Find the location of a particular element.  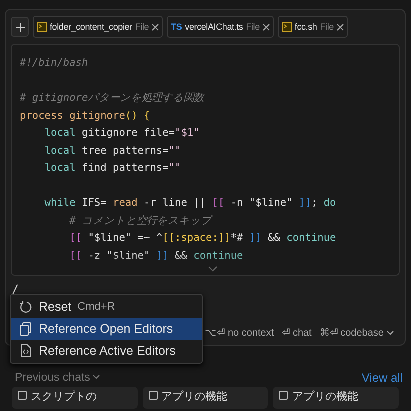

refresh-icon is located at coordinates (26, 307).